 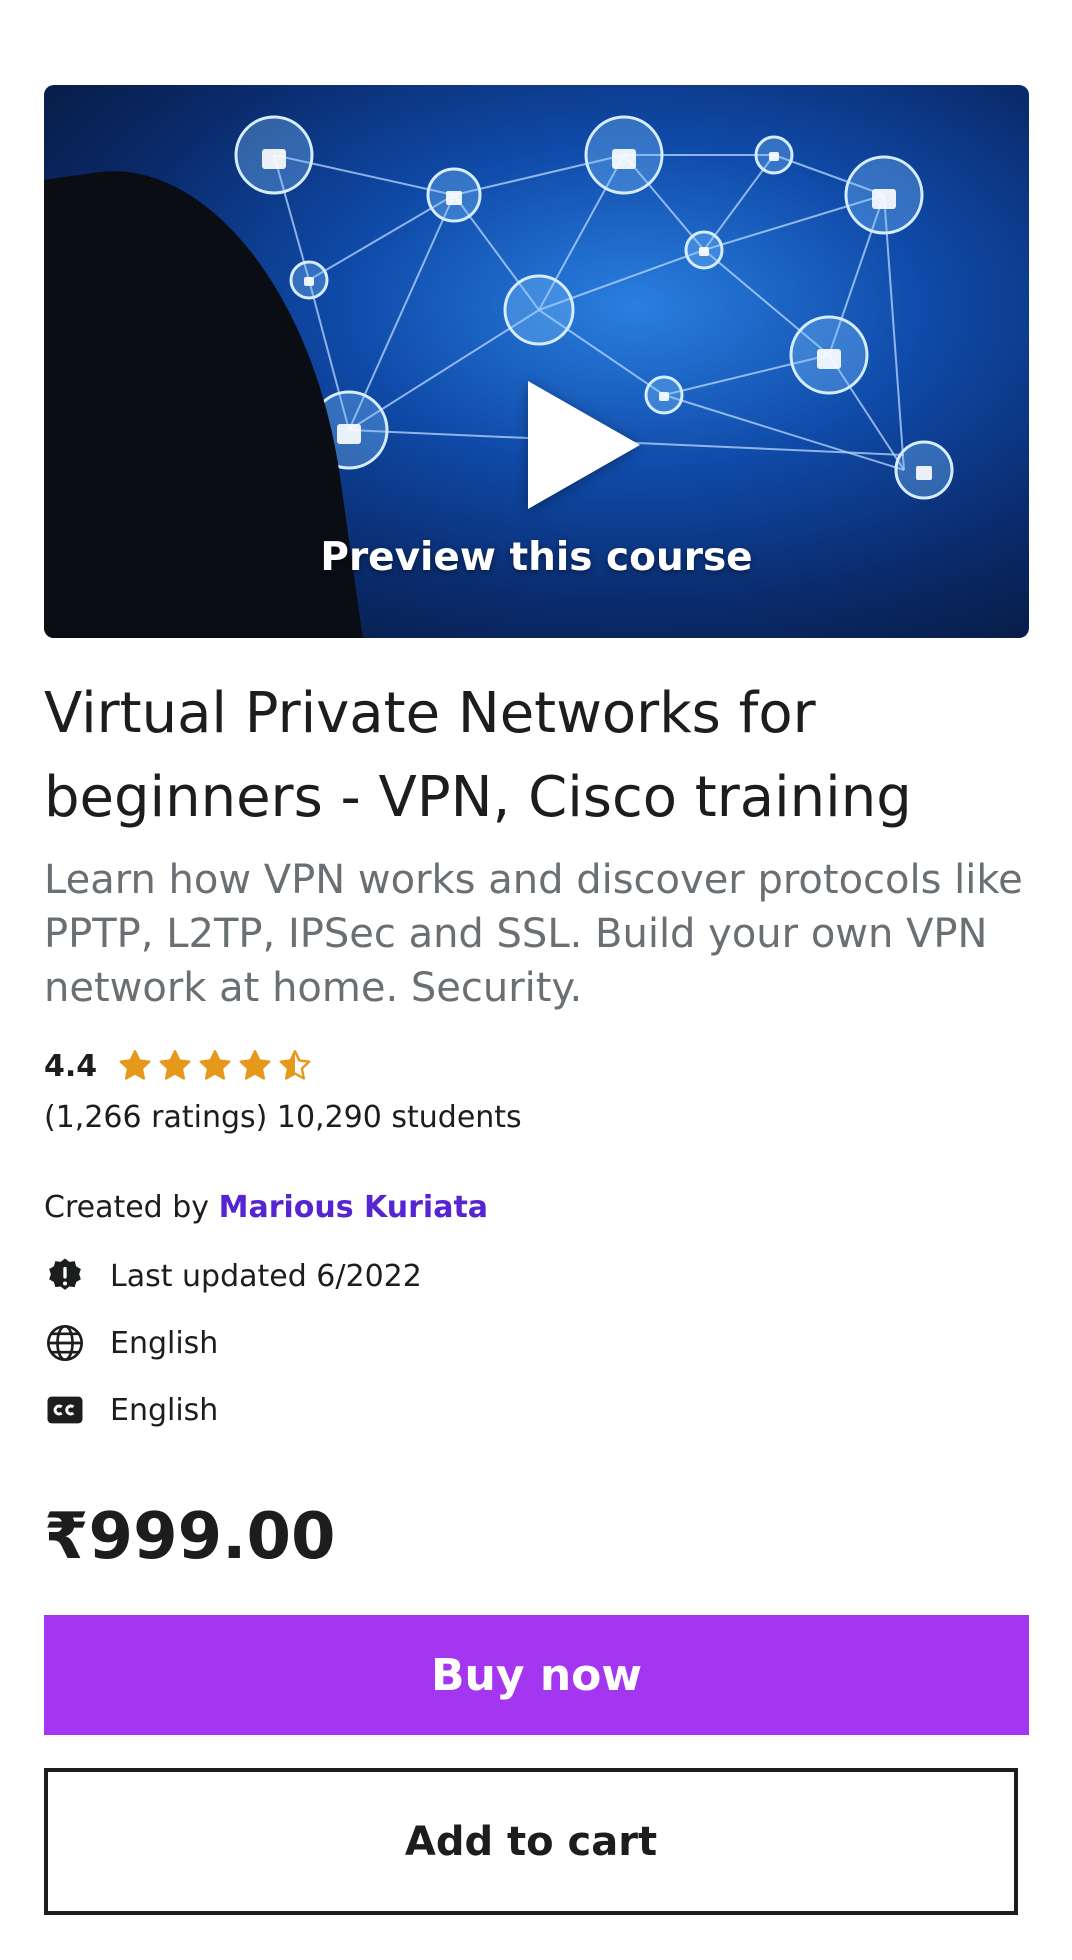 I want to click on created-by-label: Created by, so click(x=127, y=1207).